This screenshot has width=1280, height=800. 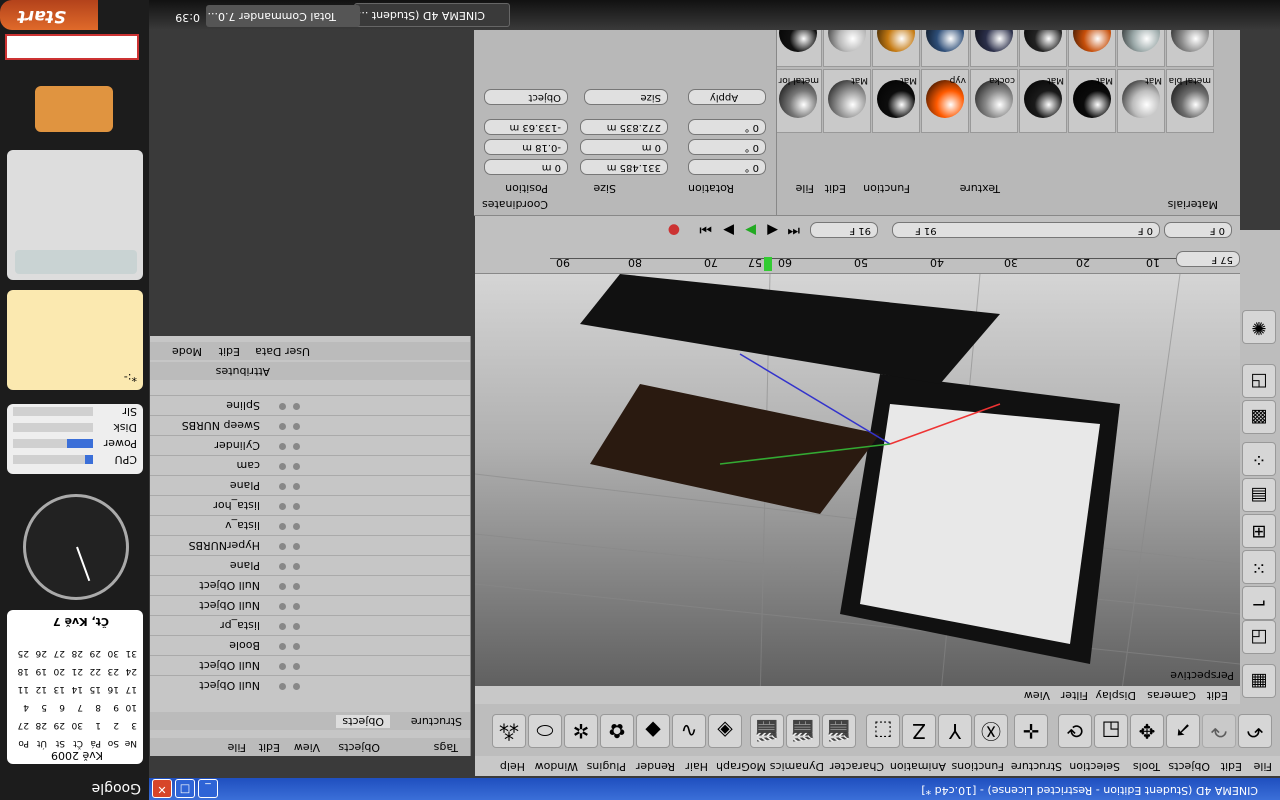 What do you see at coordinates (1146, 766) in the screenshot?
I see `menu-tools: Tools` at bounding box center [1146, 766].